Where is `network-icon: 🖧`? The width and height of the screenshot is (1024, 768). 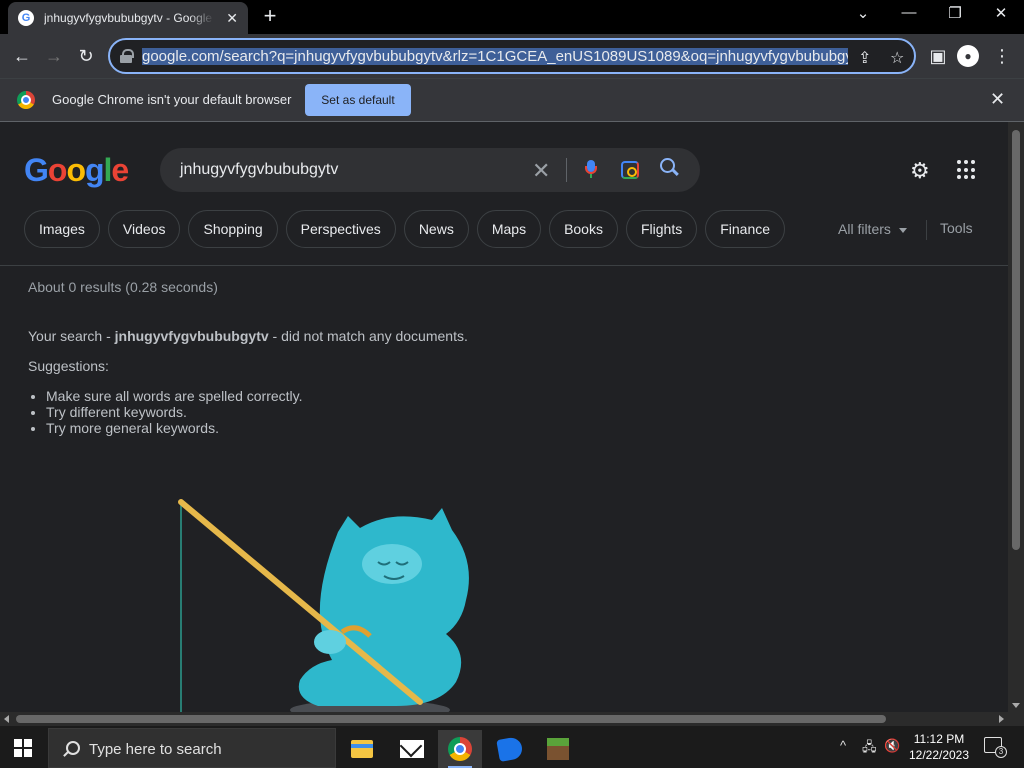
network-icon: 🖧 is located at coordinates (869, 749).